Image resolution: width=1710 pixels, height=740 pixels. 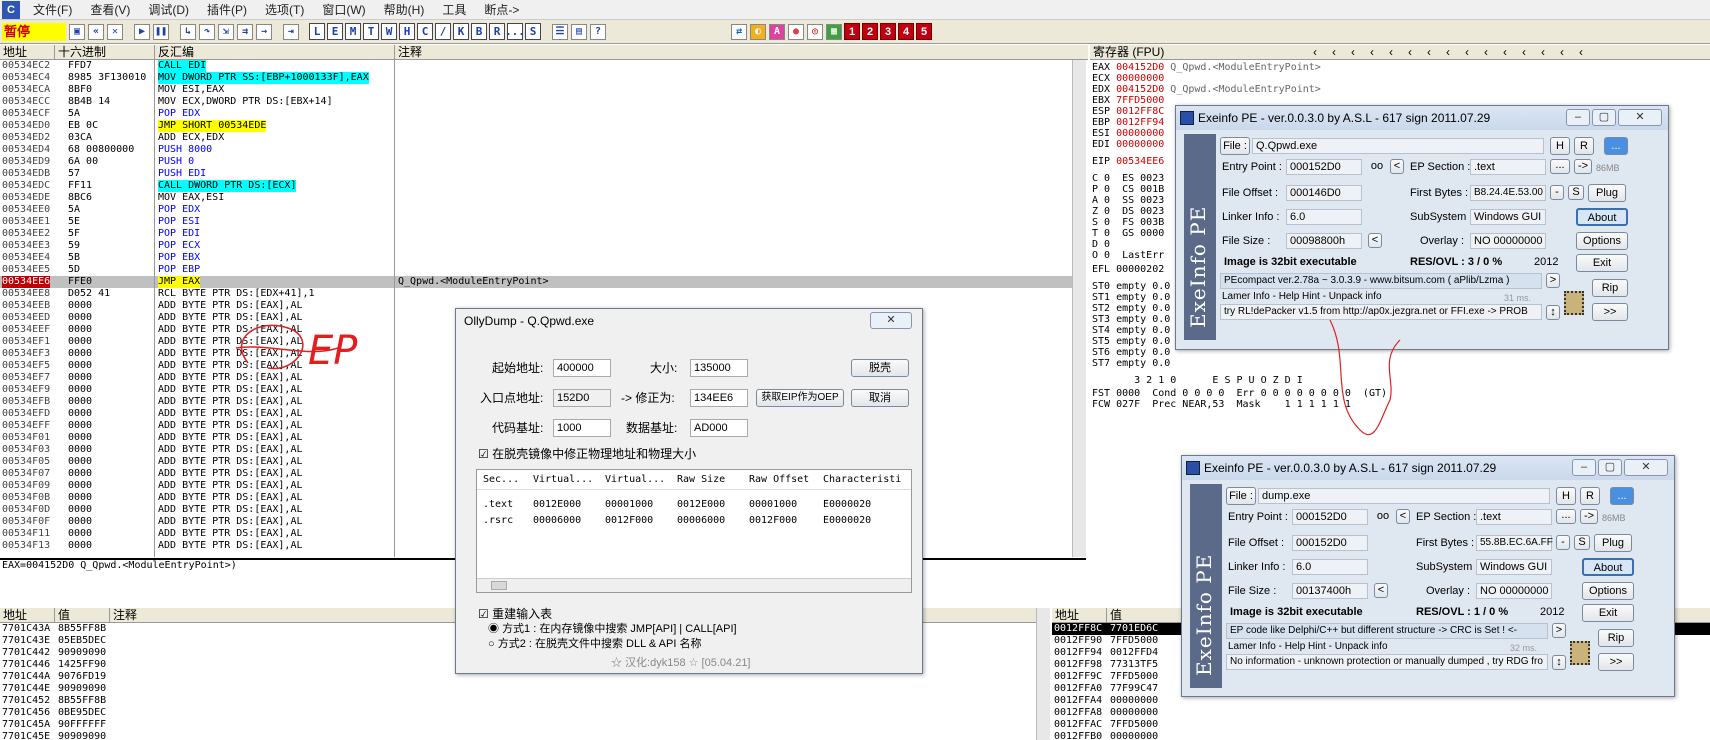 What do you see at coordinates (264, 31) in the screenshot?
I see `execute-till-return-icon: →` at bounding box center [264, 31].